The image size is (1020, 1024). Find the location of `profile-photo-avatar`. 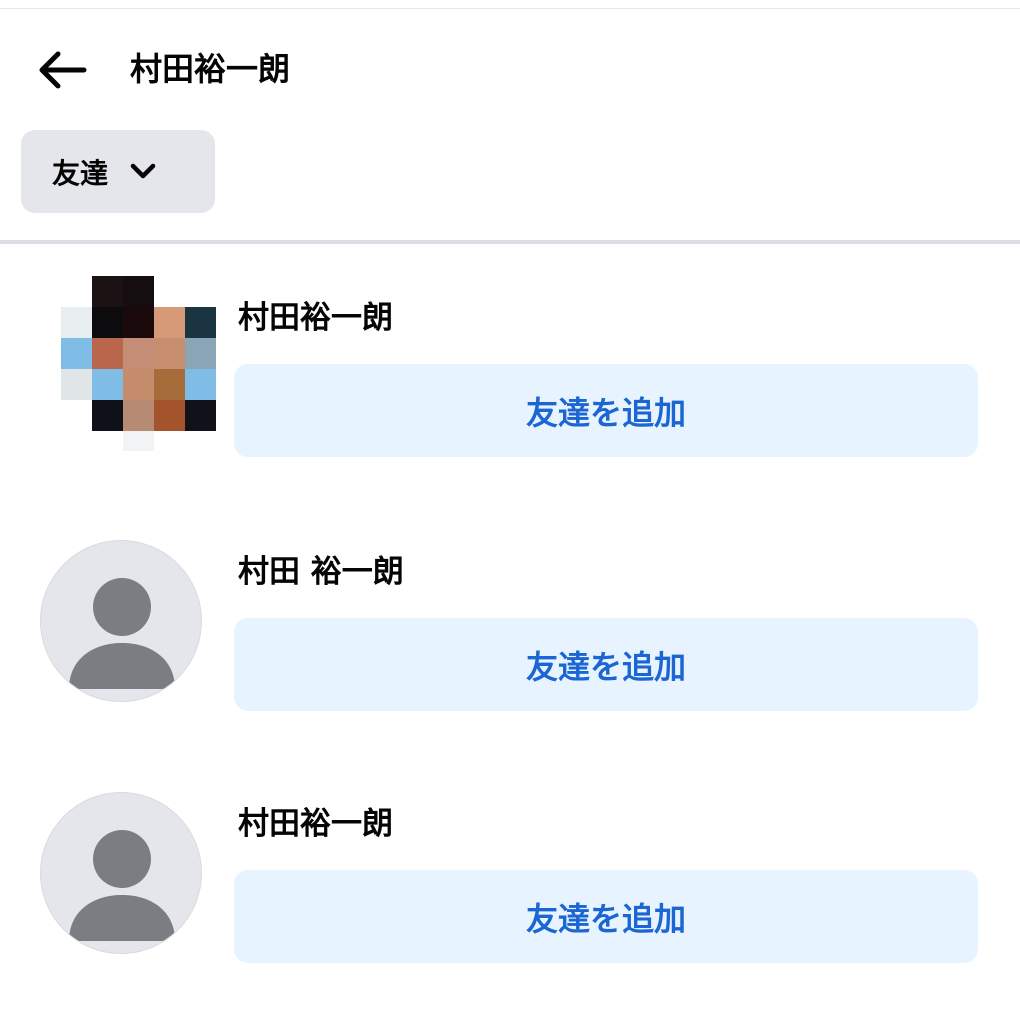

profile-photo-avatar is located at coordinates (128, 363).